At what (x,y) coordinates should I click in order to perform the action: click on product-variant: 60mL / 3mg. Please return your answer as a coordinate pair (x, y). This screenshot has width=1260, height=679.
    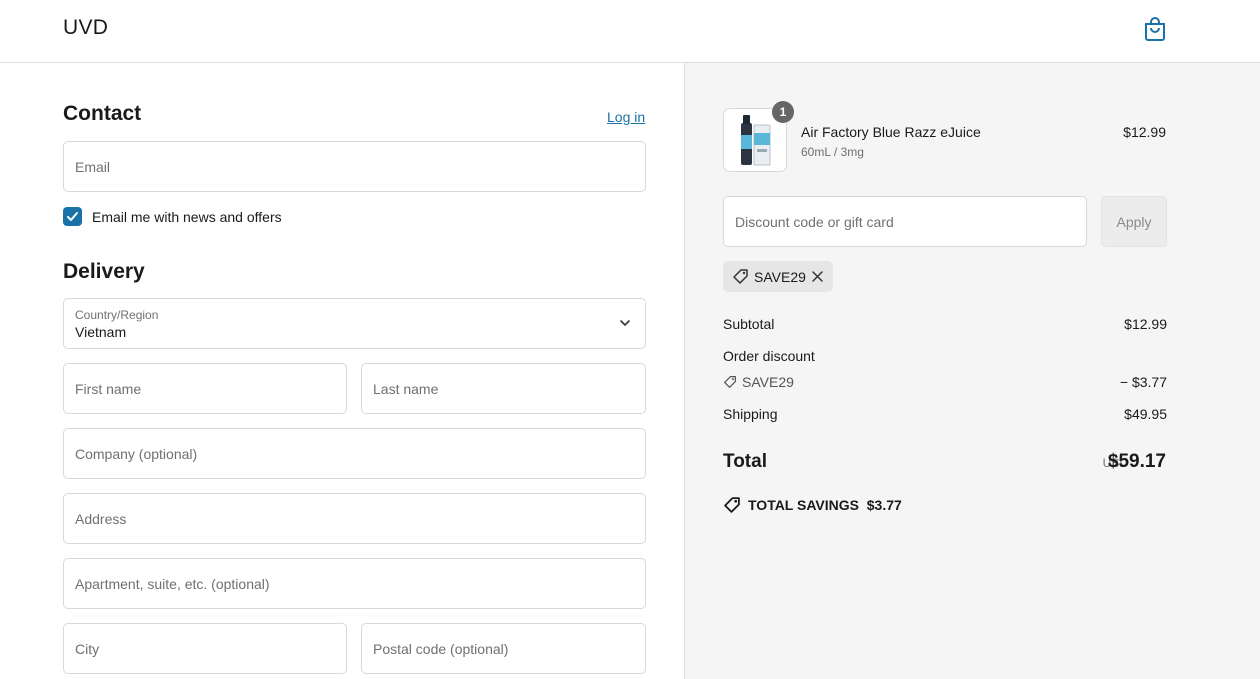
    Looking at the image, I should click on (832, 152).